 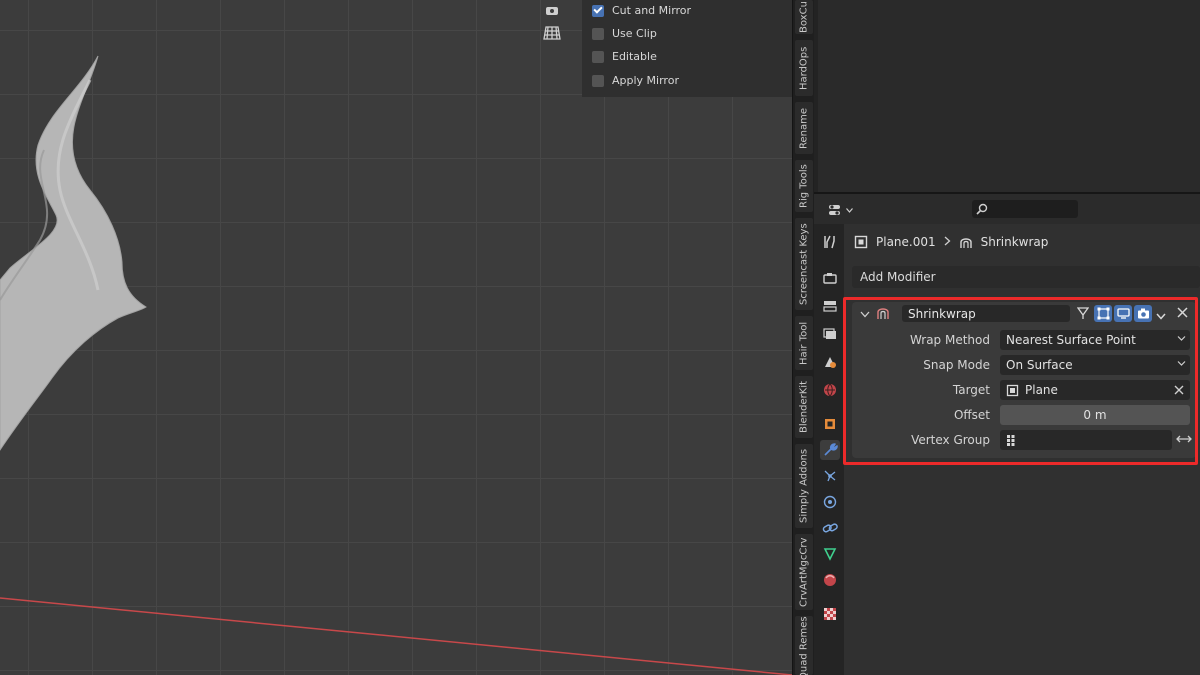 I want to click on tab-rename: Rename, so click(x=804, y=128).